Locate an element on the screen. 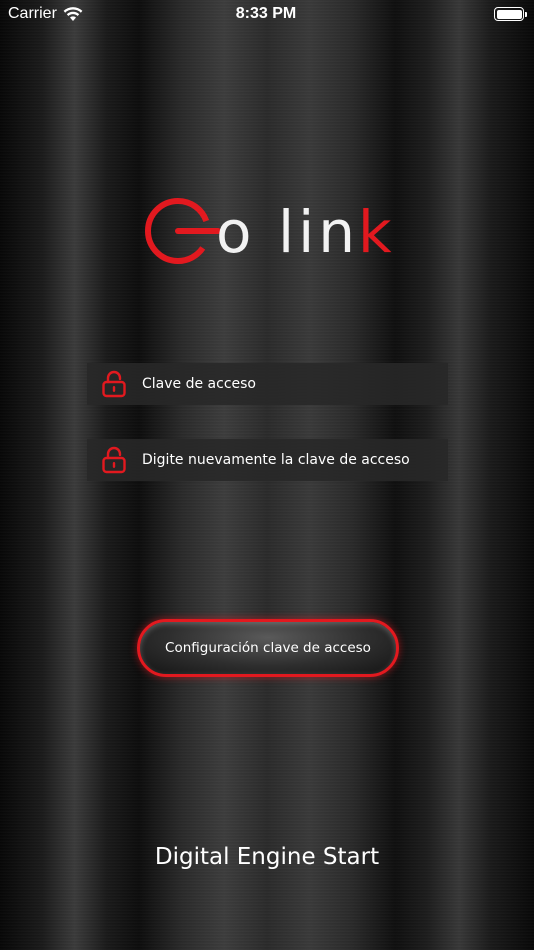 The image size is (534, 950). logo-text-lin: lin is located at coordinates (318, 232).